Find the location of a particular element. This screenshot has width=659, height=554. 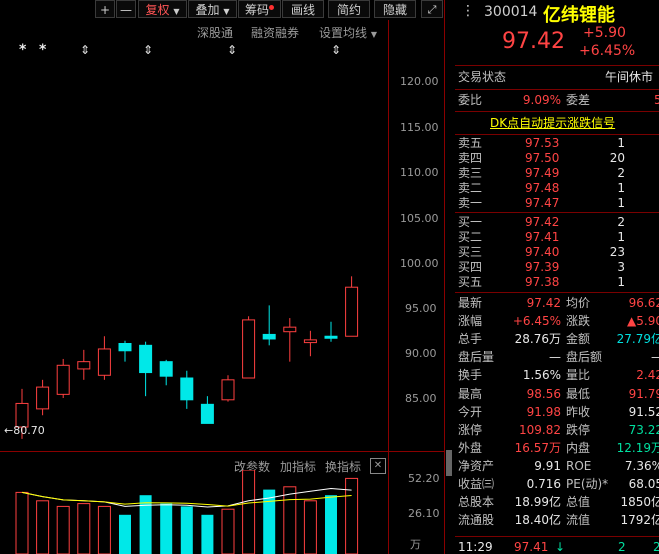

stat-label: 涨跌 is located at coordinates (578, 321).